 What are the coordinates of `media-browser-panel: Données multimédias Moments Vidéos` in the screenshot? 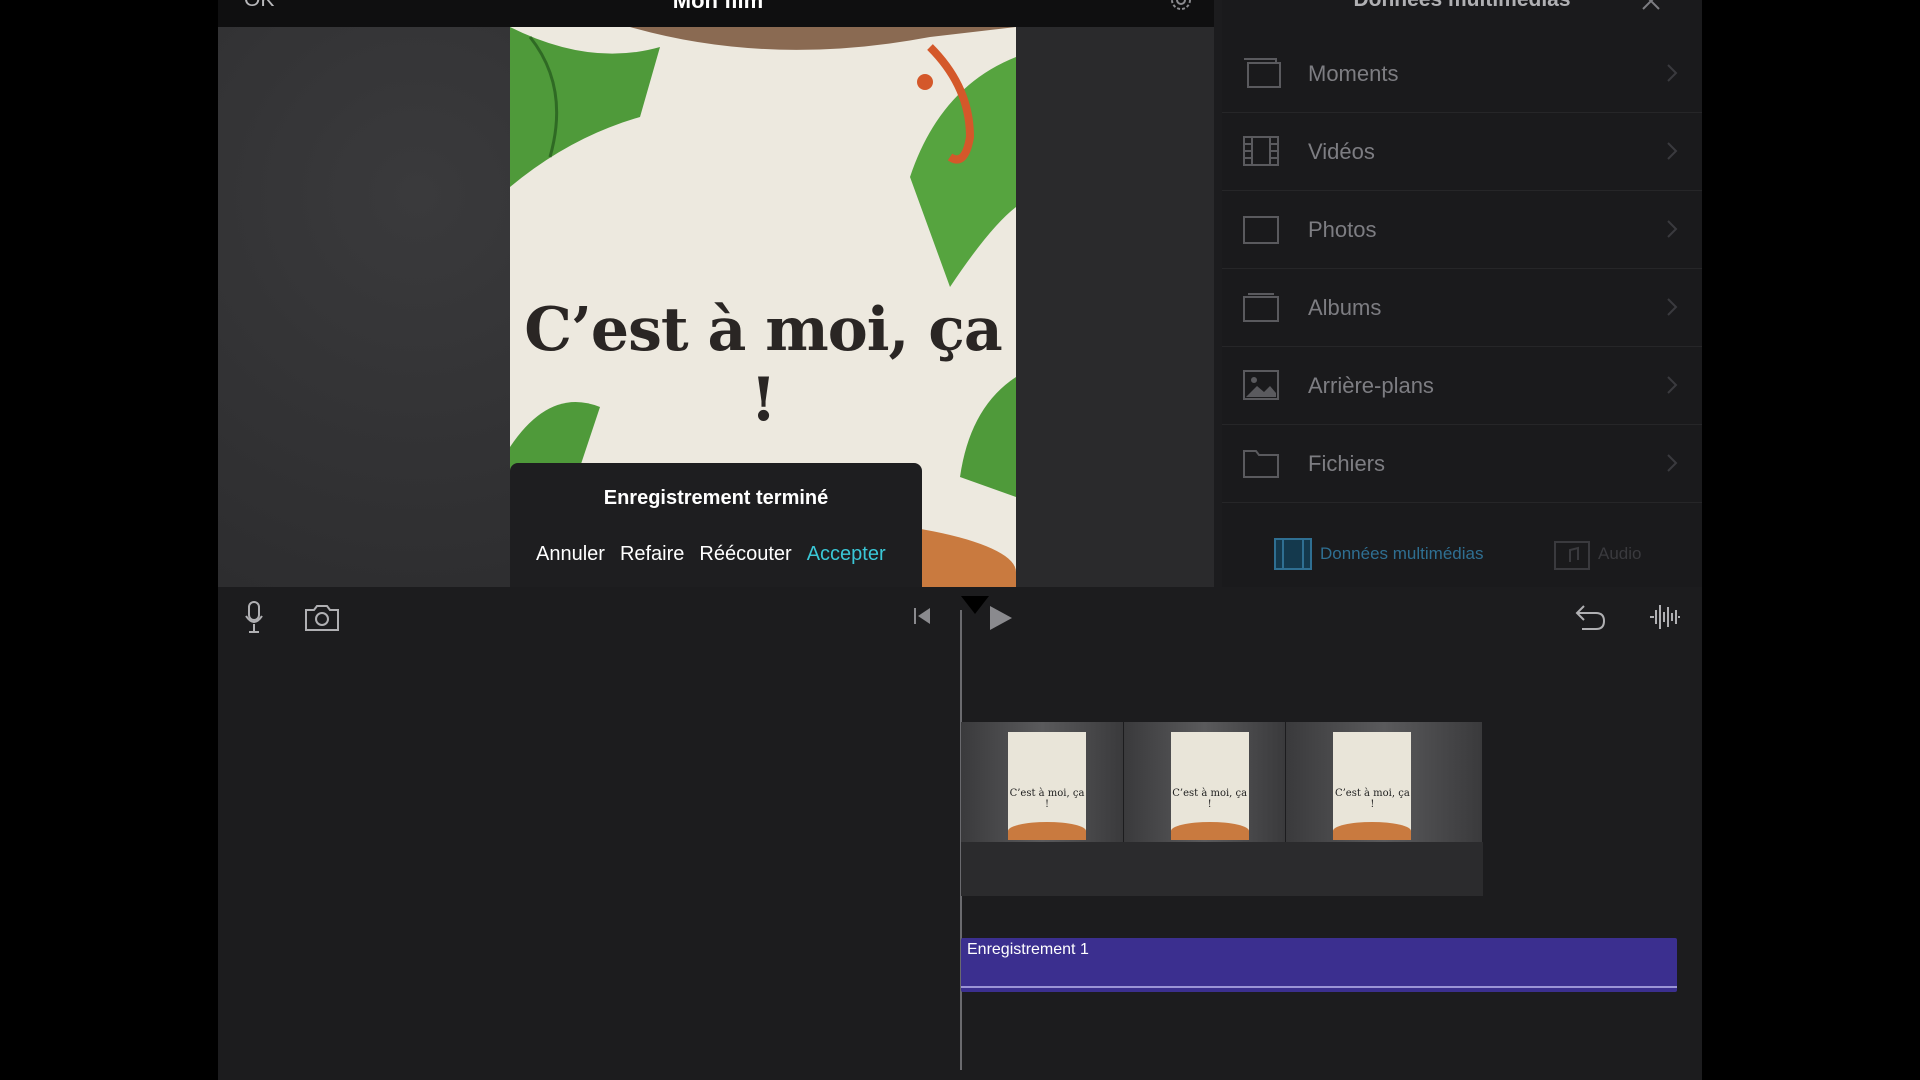 It's located at (1462, 293).